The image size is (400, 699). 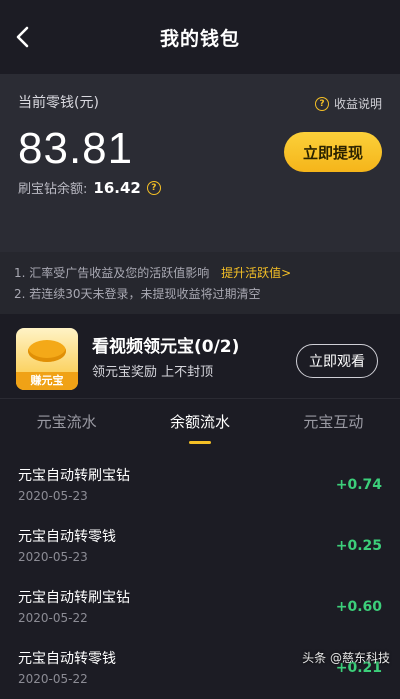 What do you see at coordinates (137, 294) in the screenshot?
I see `note-line-2: 2. 若连续30天未登录，未提现收益将过期清空` at bounding box center [137, 294].